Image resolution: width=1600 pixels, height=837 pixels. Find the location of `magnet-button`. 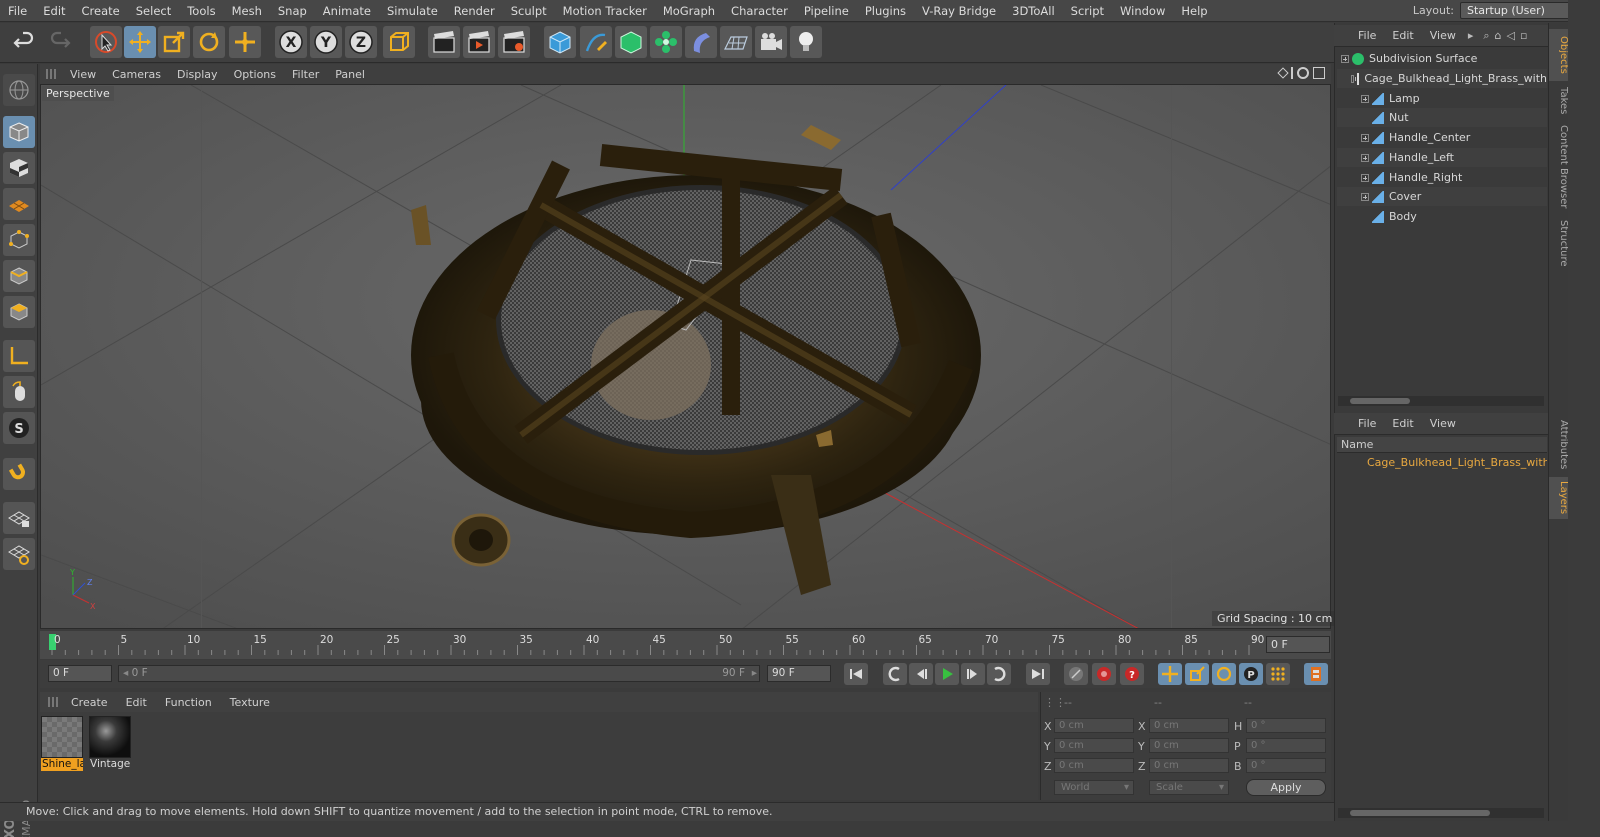

magnet-button is located at coordinates (19, 474).